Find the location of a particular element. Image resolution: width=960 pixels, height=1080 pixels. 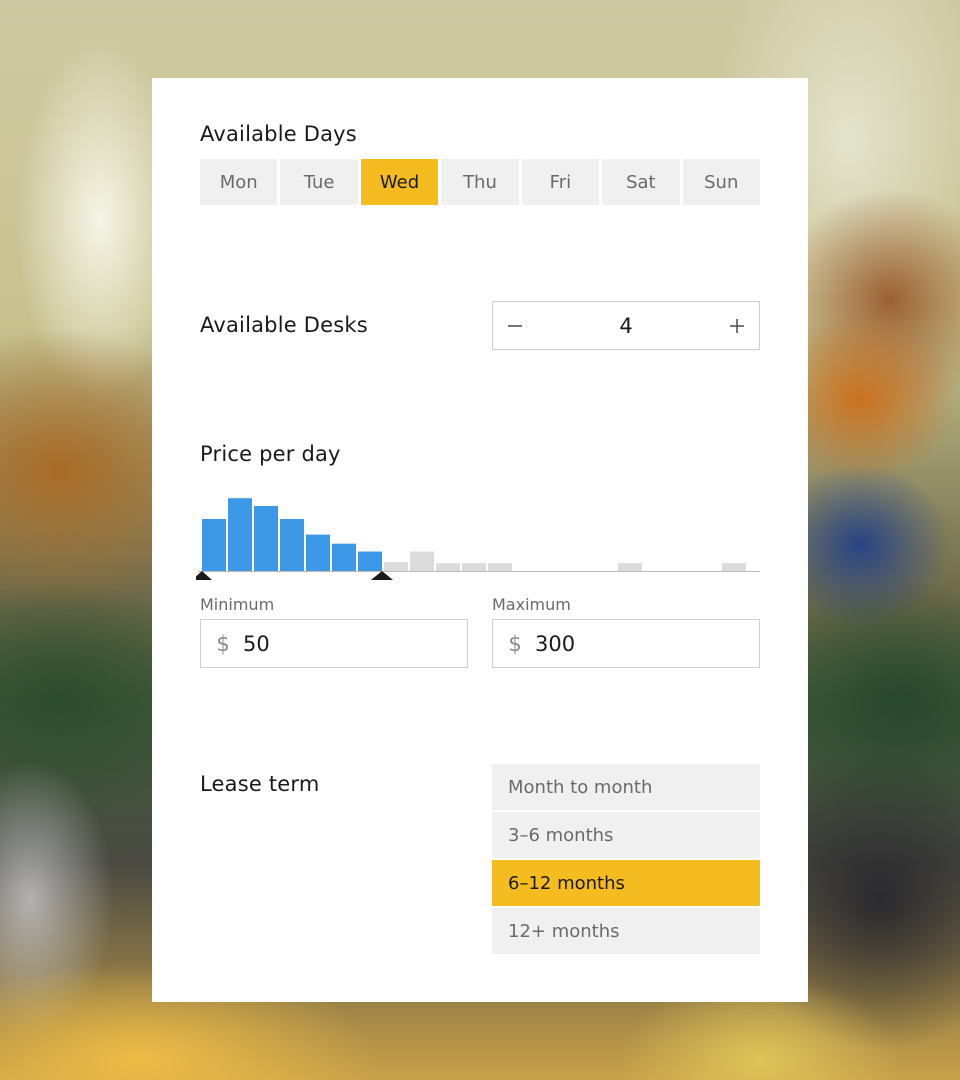

desks-stepper: 4 is located at coordinates (626, 325).